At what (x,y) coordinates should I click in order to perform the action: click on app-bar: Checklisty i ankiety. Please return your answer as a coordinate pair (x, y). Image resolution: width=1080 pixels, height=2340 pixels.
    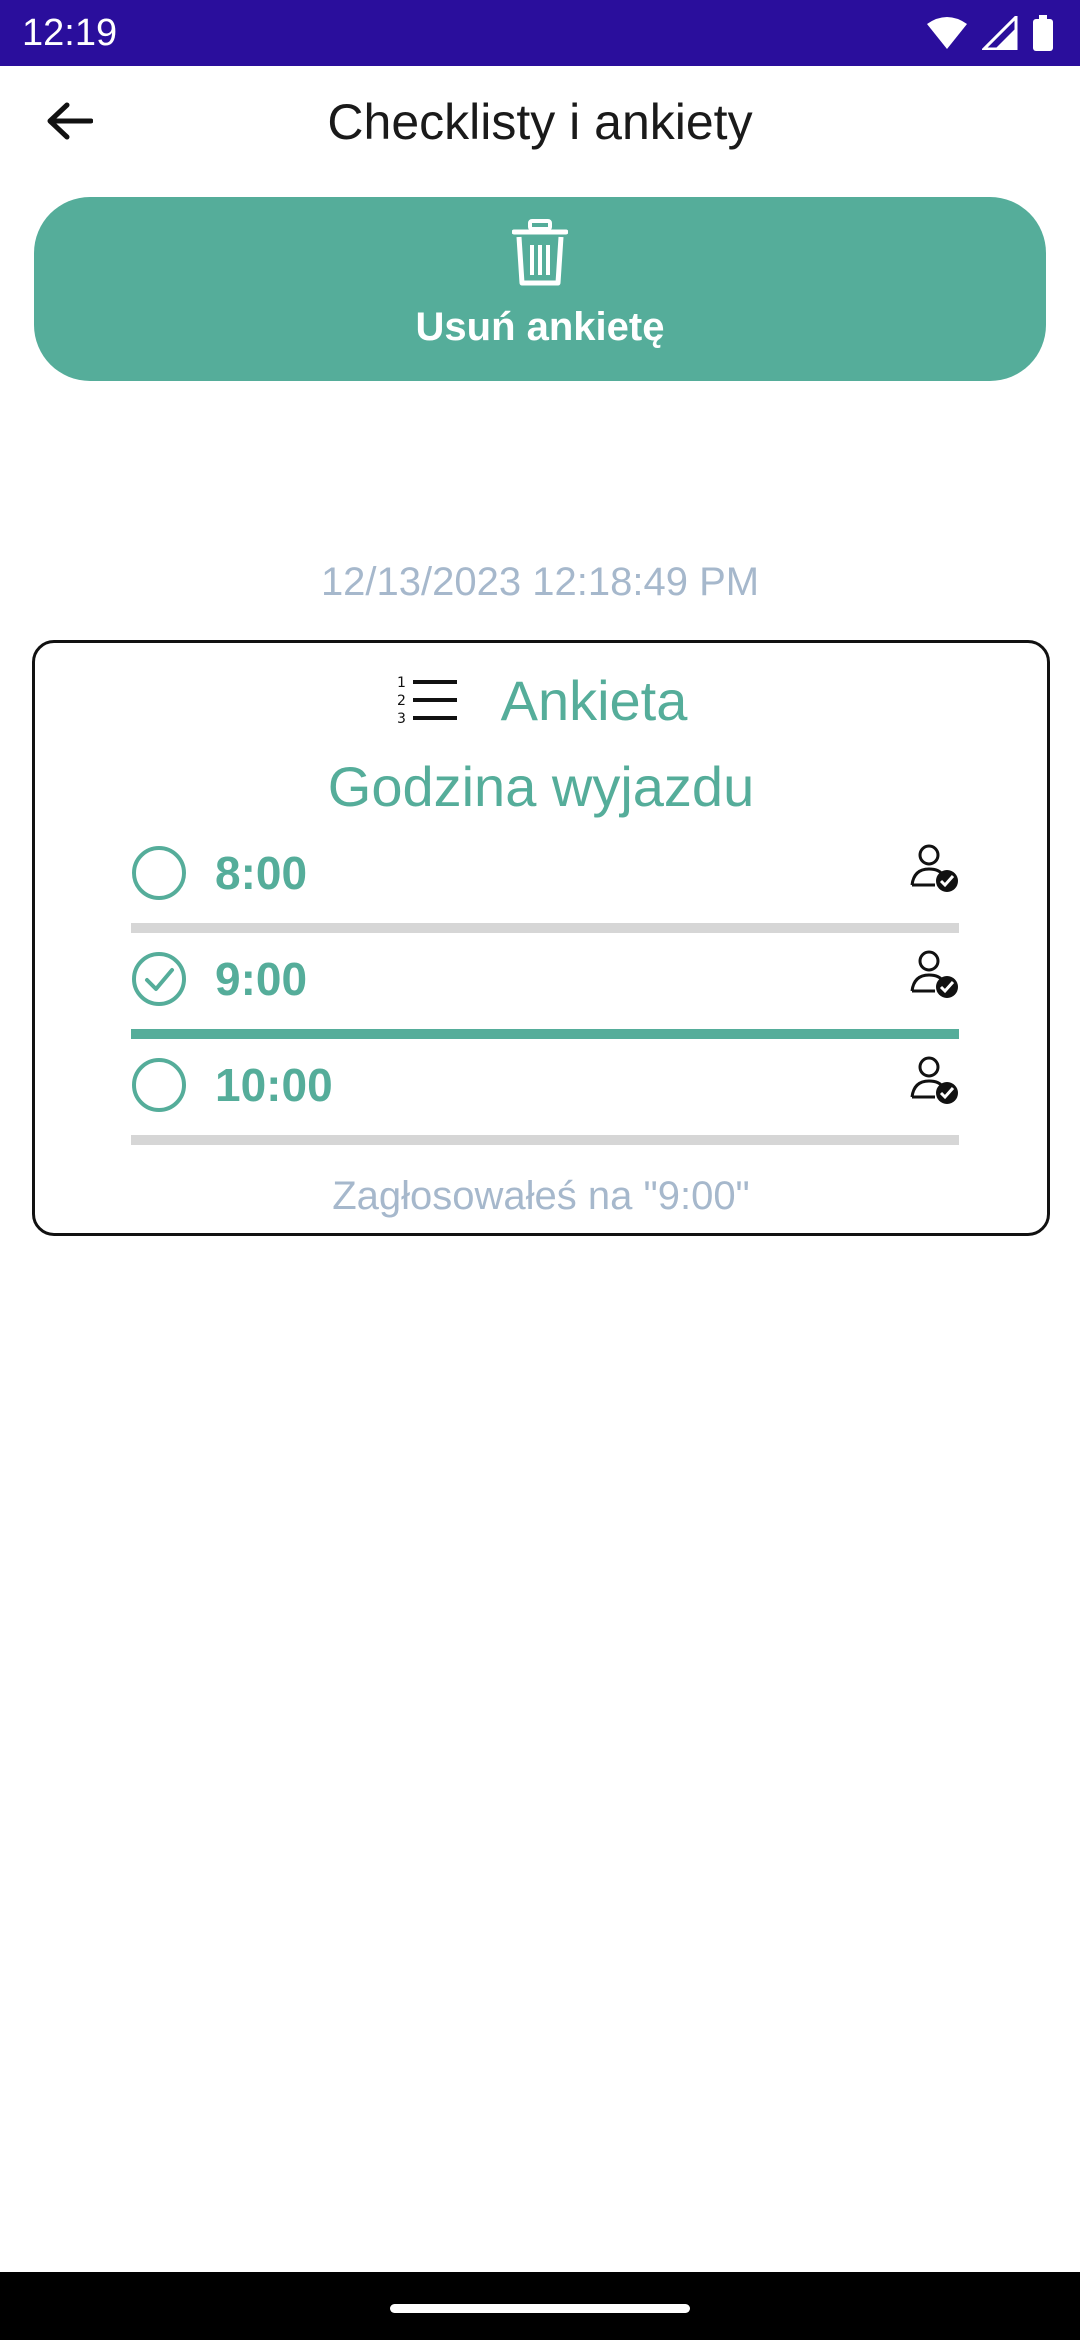
    Looking at the image, I should click on (540, 122).